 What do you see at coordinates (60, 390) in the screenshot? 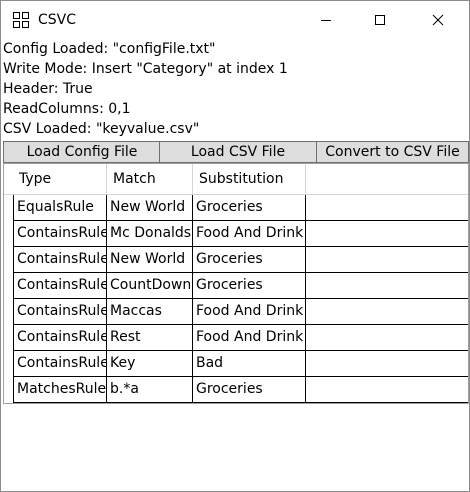
I see `cell-type: MatchesRule` at bounding box center [60, 390].